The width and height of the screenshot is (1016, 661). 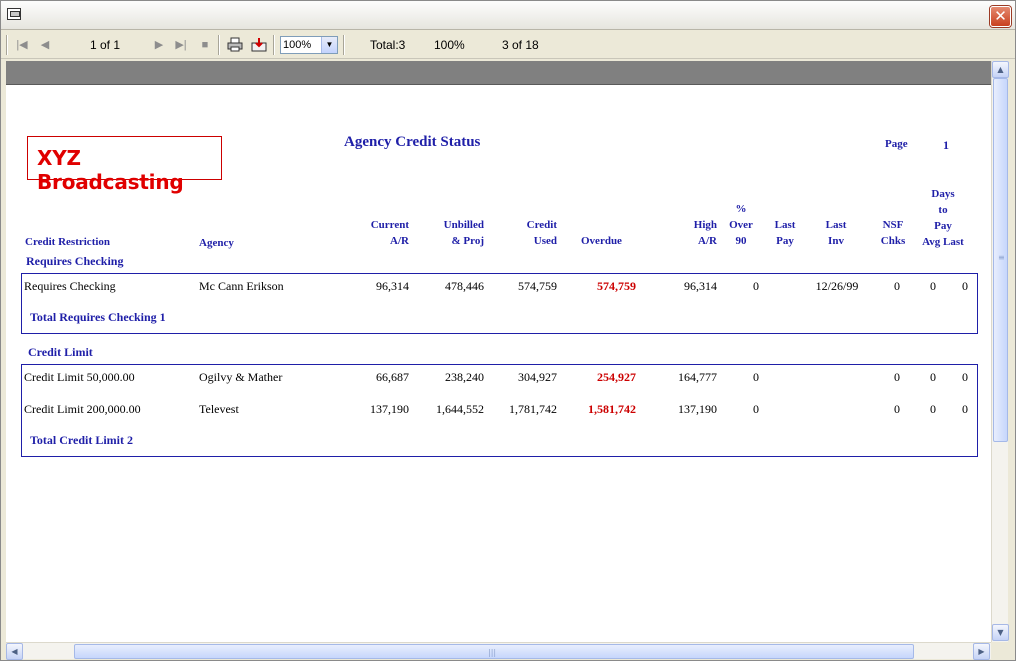 I want to click on zoom-value: 100%, so click(x=297, y=45).